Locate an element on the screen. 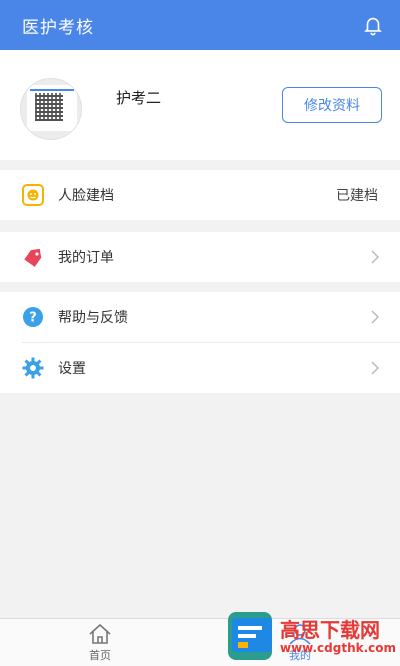  top-bar: 医护考核 is located at coordinates (200, 25).